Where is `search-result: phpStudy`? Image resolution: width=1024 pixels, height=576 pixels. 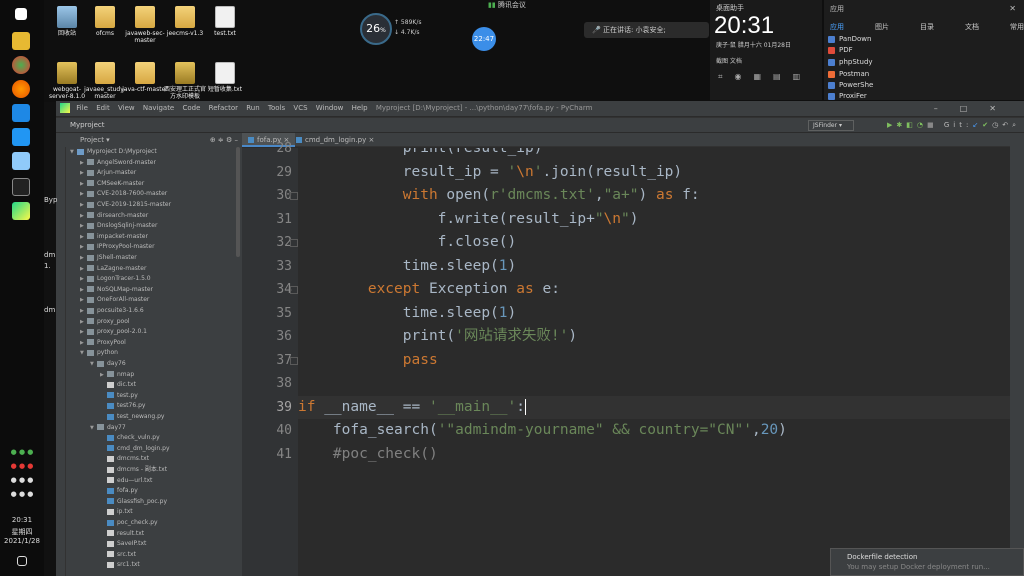 search-result: phpStudy is located at coordinates (850, 62).